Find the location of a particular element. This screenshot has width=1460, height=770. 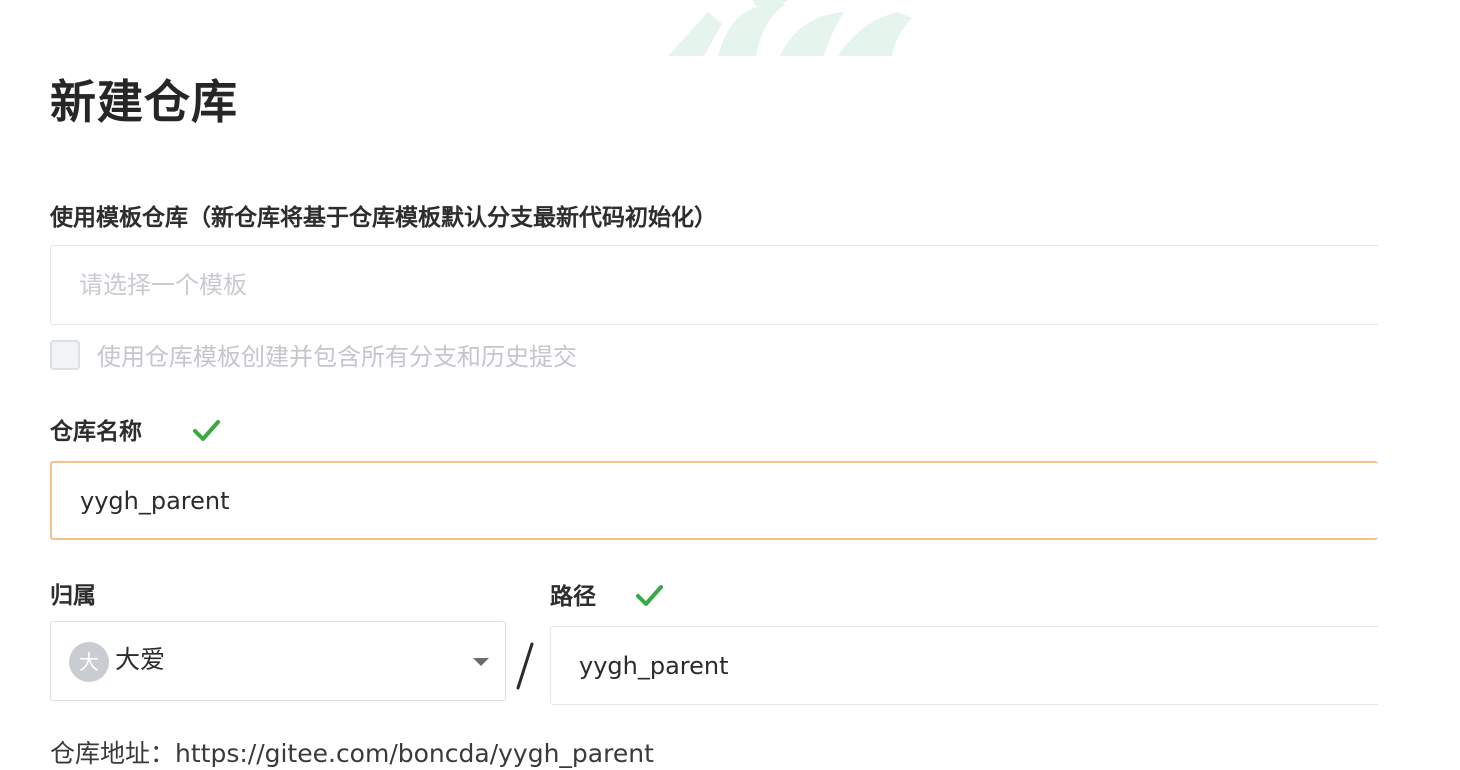

path-input: yygh_parent is located at coordinates (964, 665).